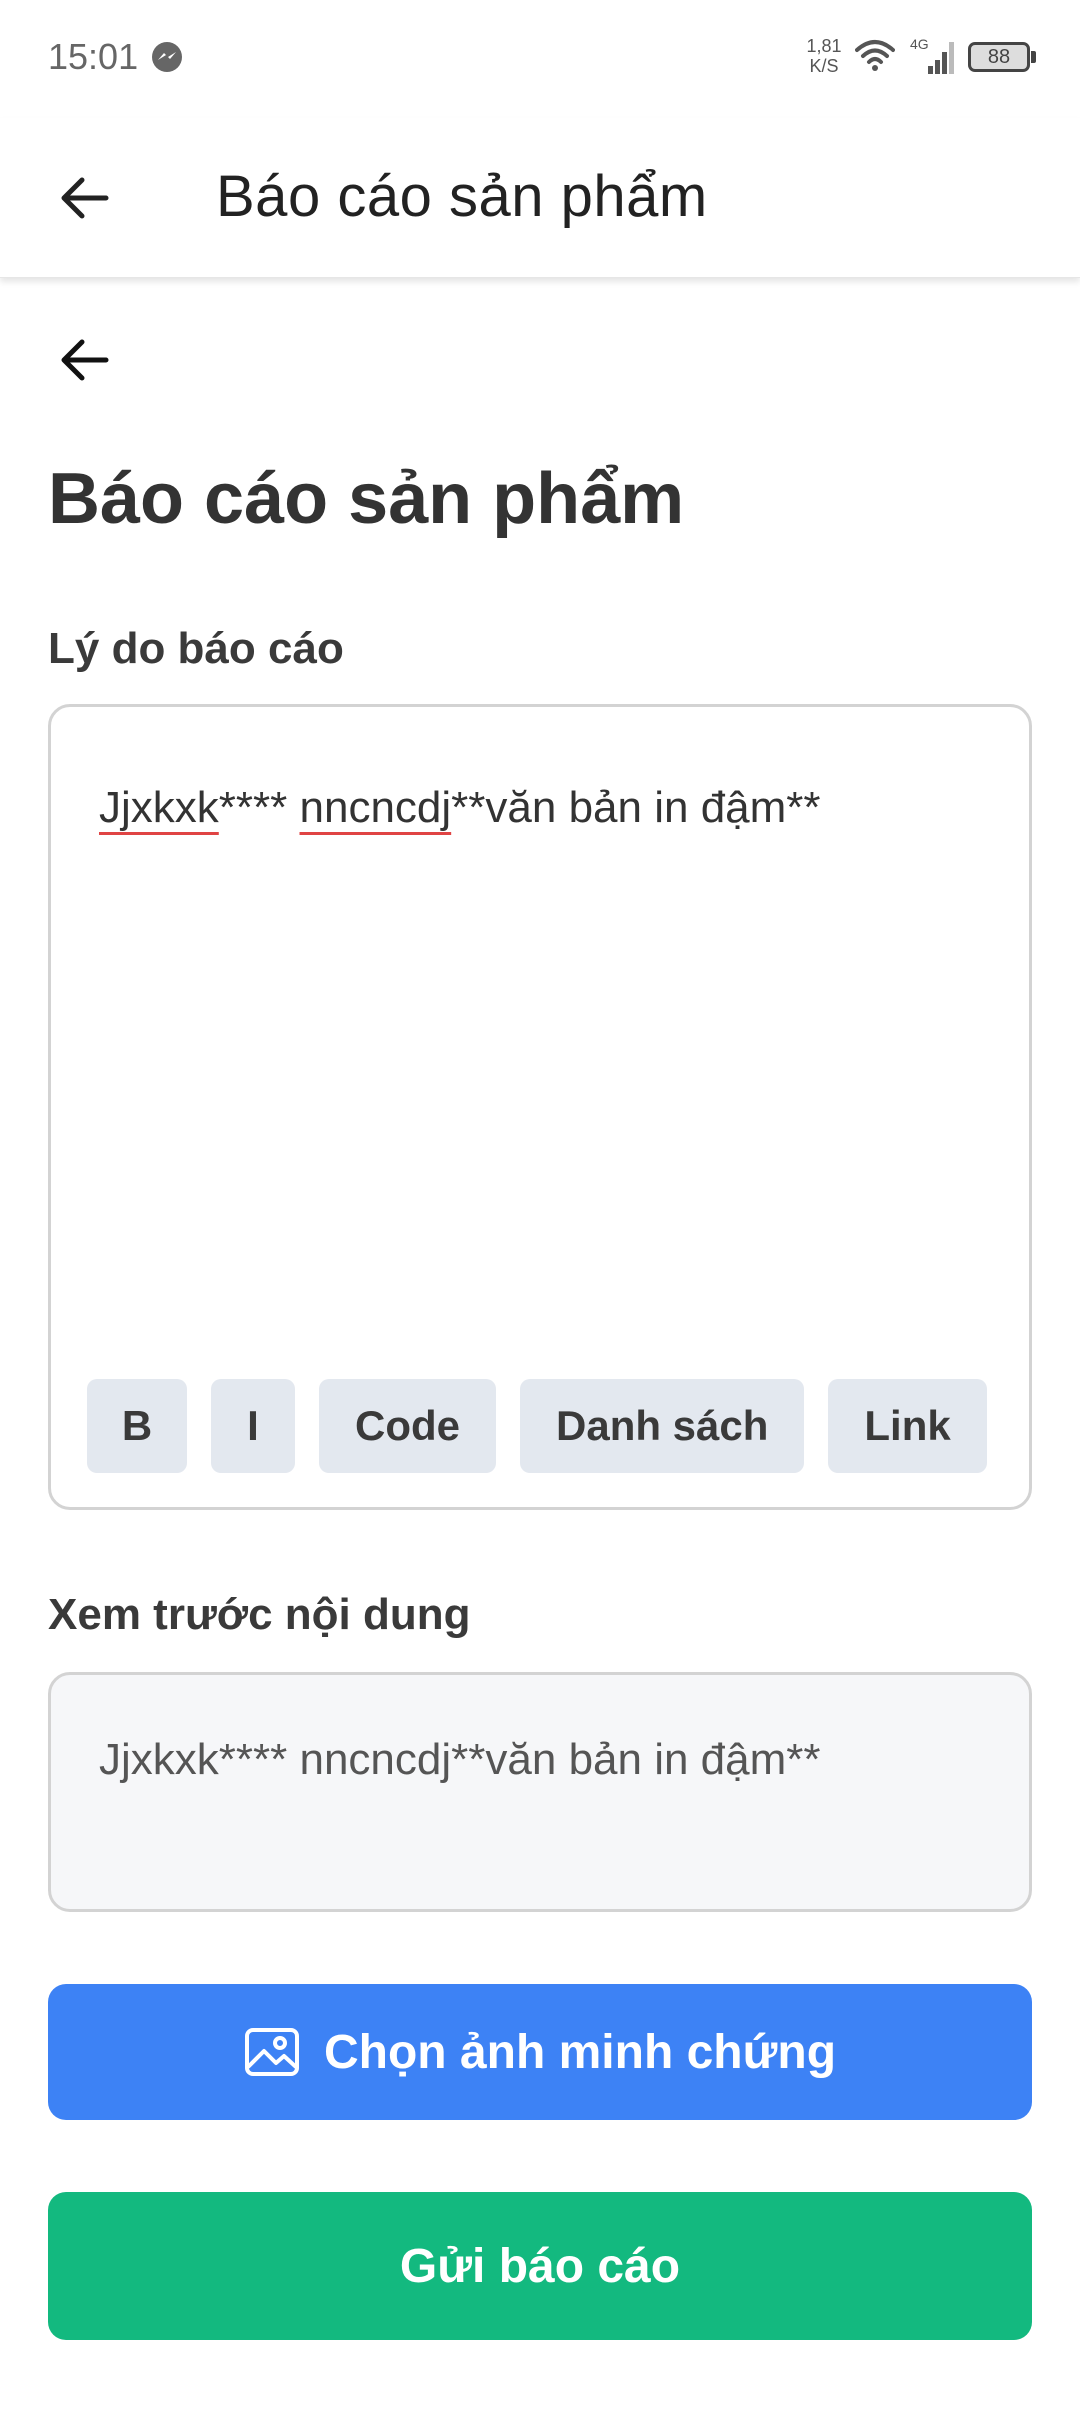 The image size is (1080, 2436). I want to click on preview-text: Jjxkxk**** nncncdj**văn bản in đậm**, so click(460, 1759).